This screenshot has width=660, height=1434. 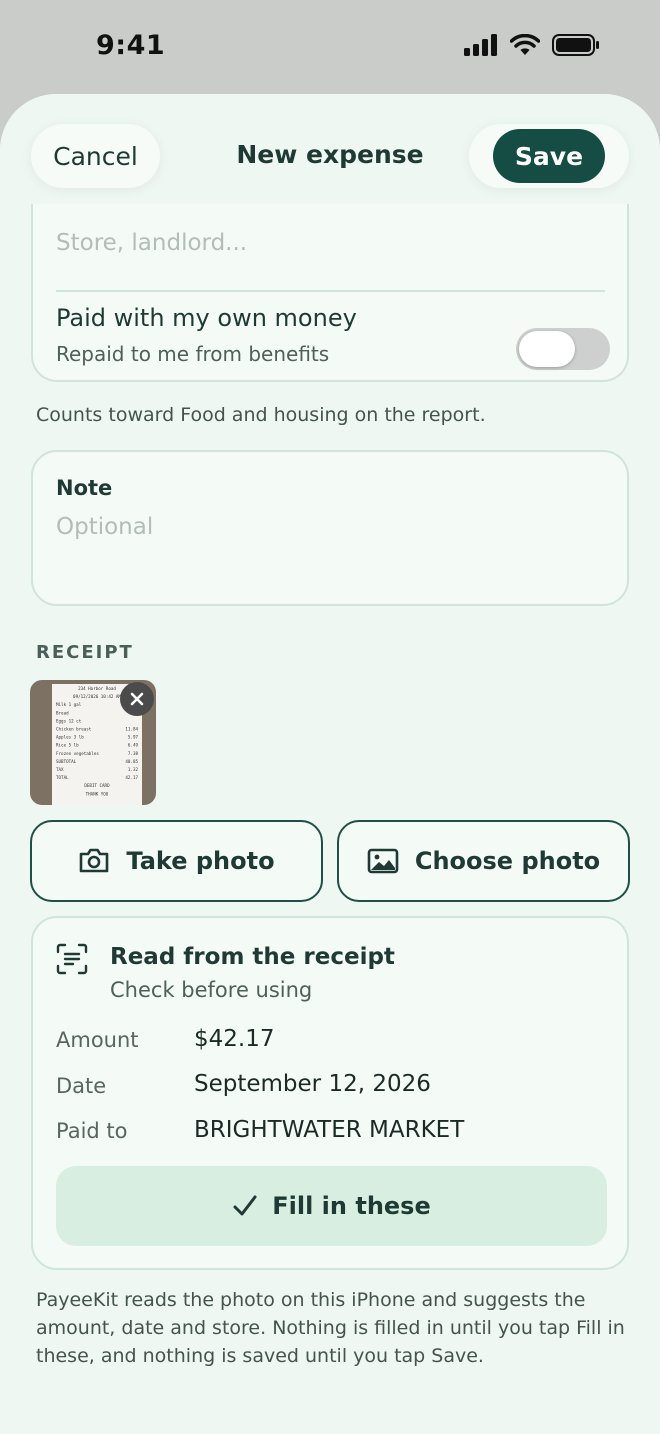 What do you see at coordinates (133, 737) in the screenshot?
I see `receipt-price: 5.97` at bounding box center [133, 737].